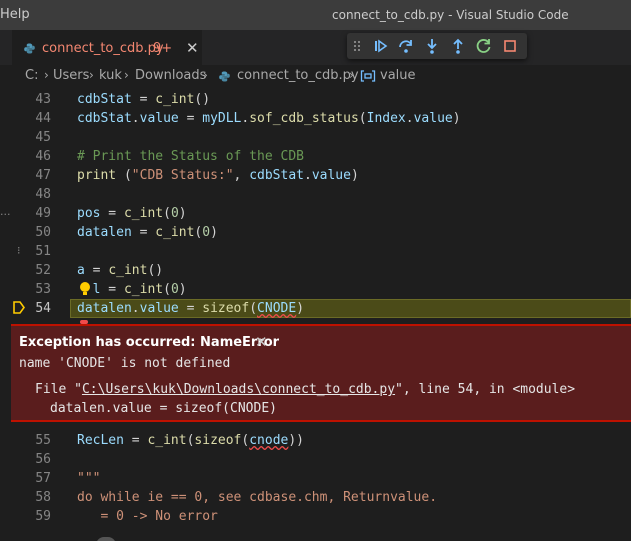  I want to click on breadcrumb-users: Users, so click(71, 75).